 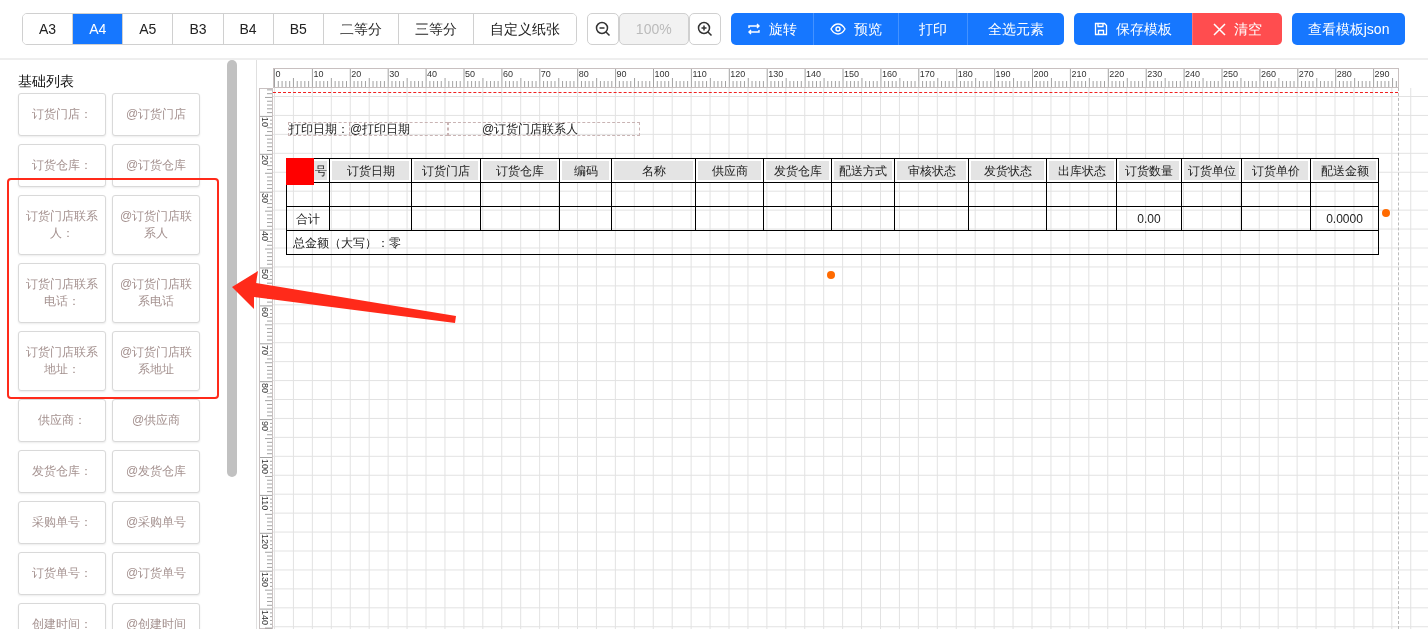 What do you see at coordinates (1276, 170) in the screenshot?
I see `column-header: 订货单价` at bounding box center [1276, 170].